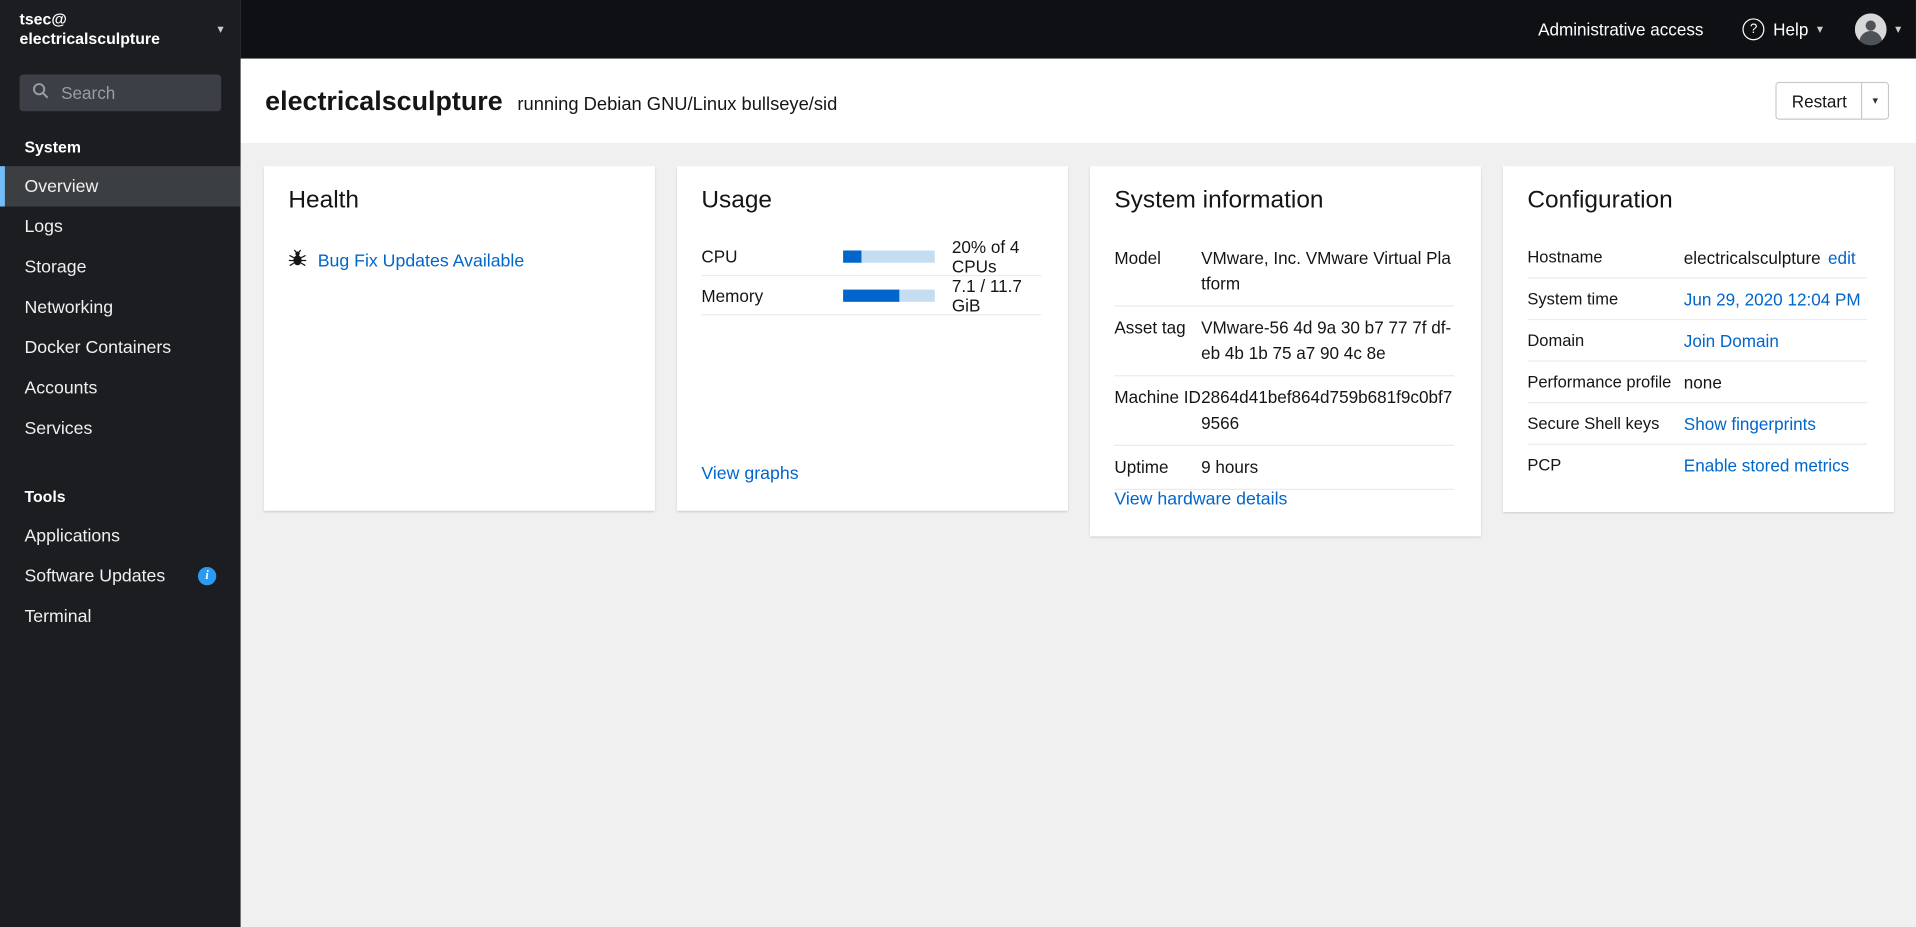 Image resolution: width=1916 pixels, height=927 pixels. Describe the element at coordinates (1556, 340) in the screenshot. I see `domain-label: Domain` at that location.